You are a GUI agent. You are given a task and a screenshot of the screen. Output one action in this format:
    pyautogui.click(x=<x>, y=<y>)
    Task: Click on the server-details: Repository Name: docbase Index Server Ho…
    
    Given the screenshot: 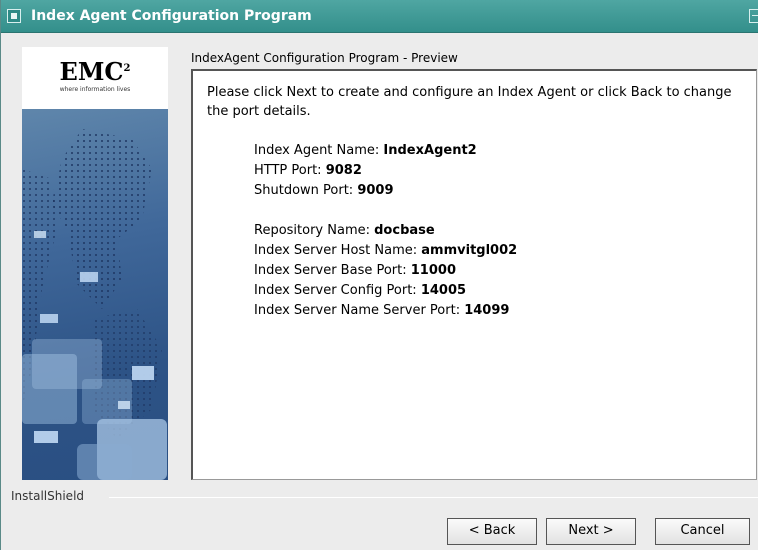 What is the action you would take?
    pyautogui.click(x=385, y=271)
    